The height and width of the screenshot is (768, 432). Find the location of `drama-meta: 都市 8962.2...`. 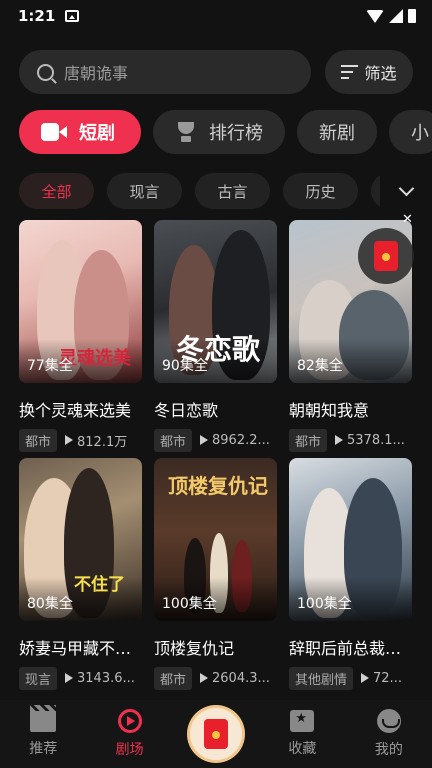

drama-meta: 都市 8962.2... is located at coordinates (215, 440).